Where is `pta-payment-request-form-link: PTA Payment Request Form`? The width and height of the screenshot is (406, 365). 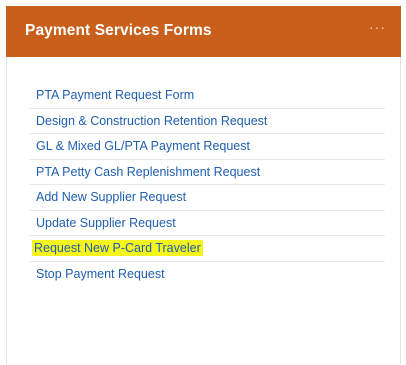 pta-payment-request-form-link: PTA Payment Request Form is located at coordinates (115, 95).